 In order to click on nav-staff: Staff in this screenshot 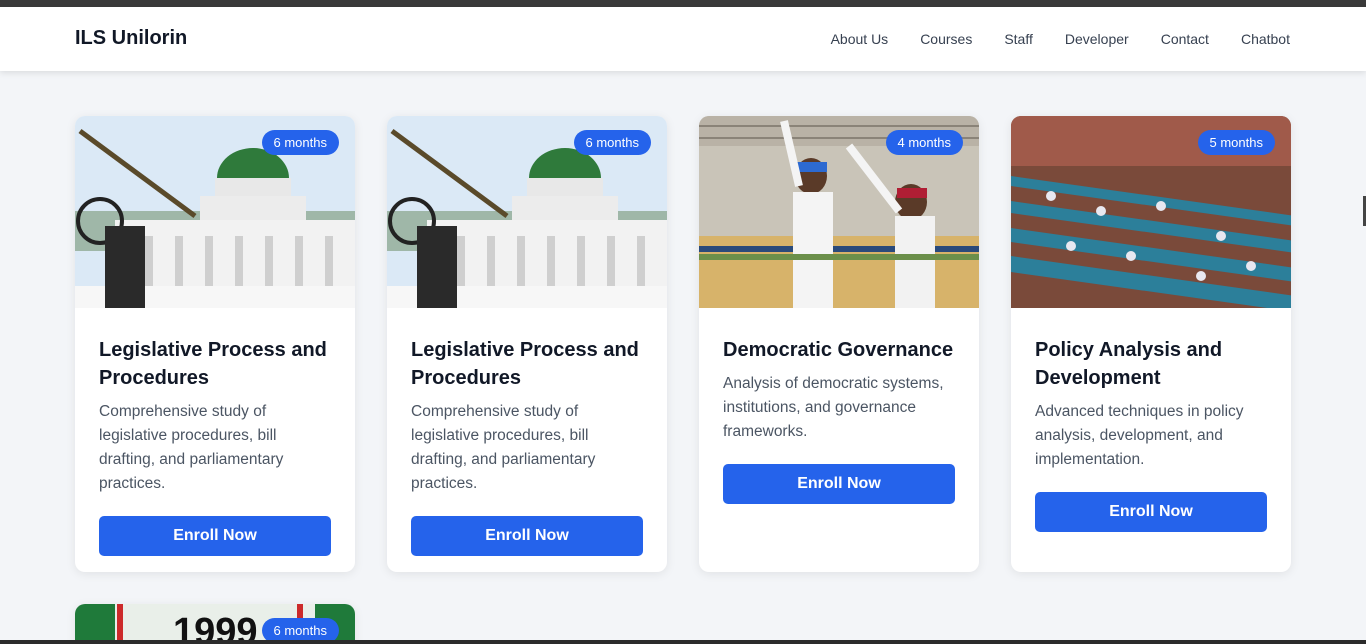, I will do `click(1018, 39)`.